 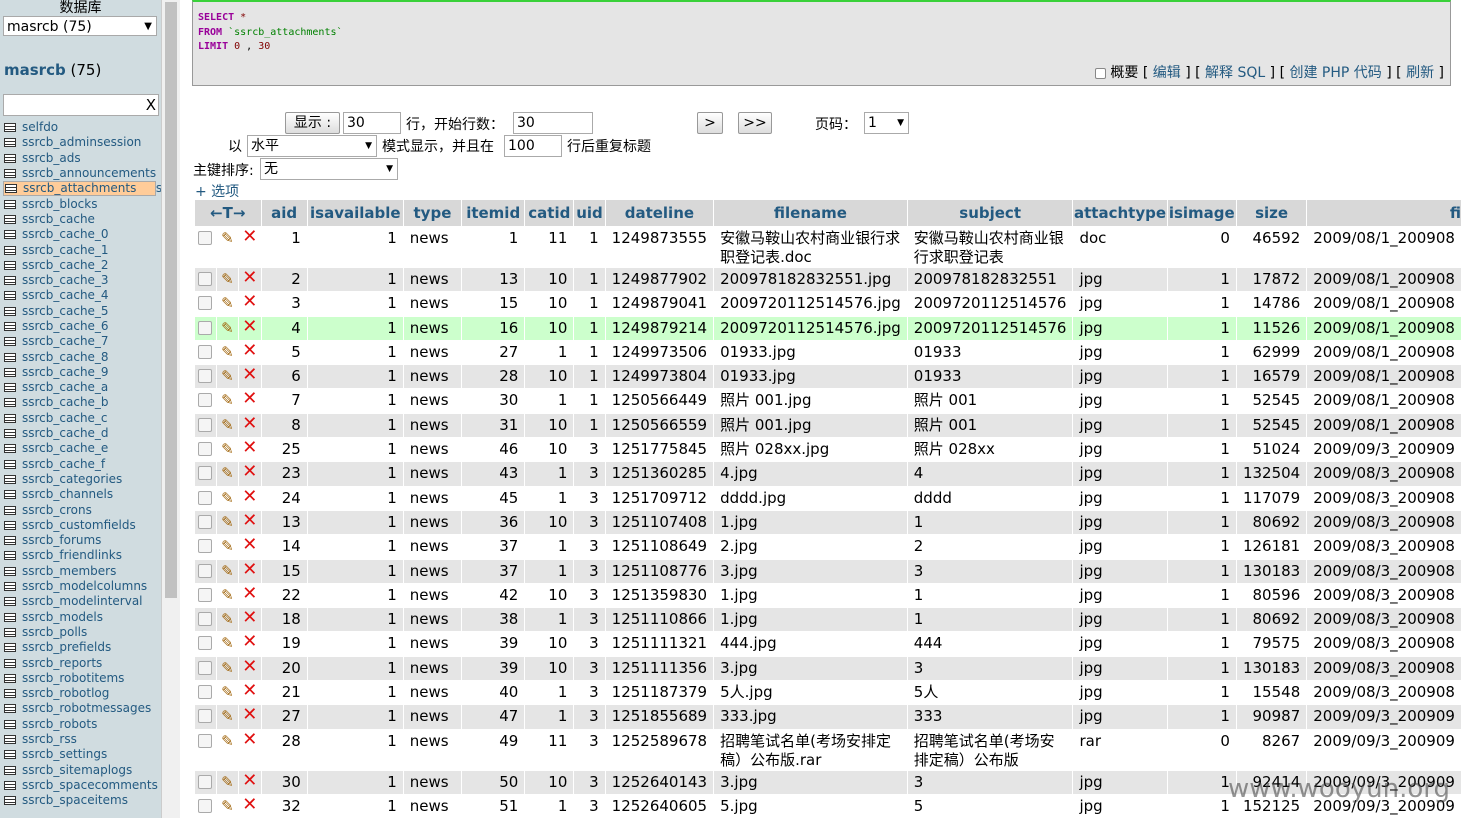 I want to click on sidebar-table-name: ssrcb_attachments, so click(x=79, y=188).